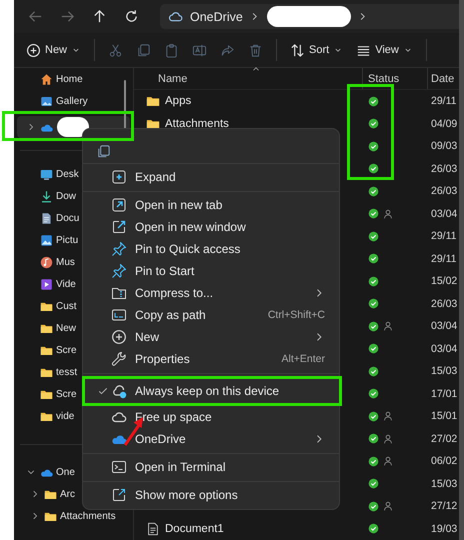  What do you see at coordinates (228, 50) in the screenshot?
I see `share-icon` at bounding box center [228, 50].